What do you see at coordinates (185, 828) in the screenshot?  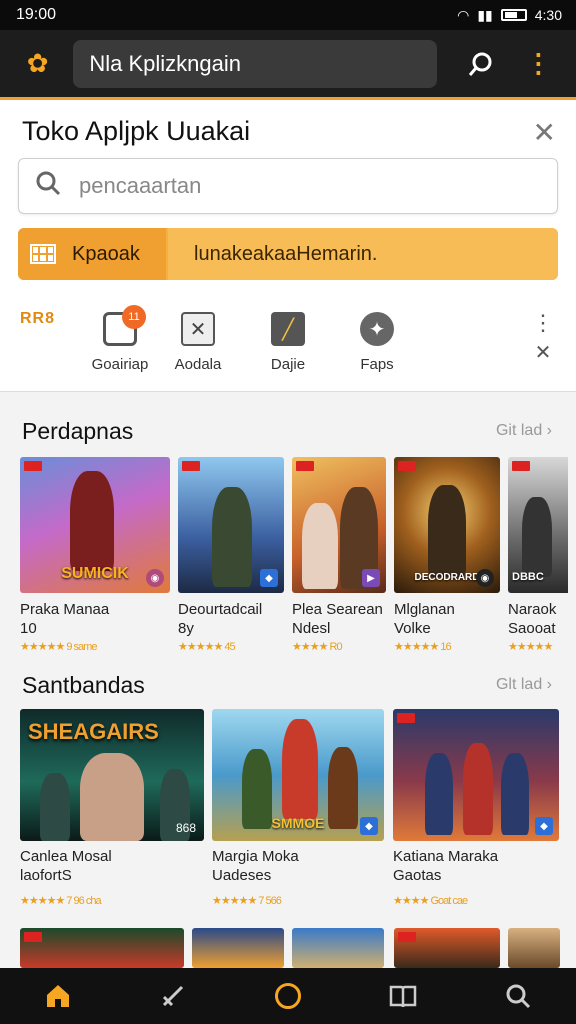 I see `thumb-number: 868` at bounding box center [185, 828].